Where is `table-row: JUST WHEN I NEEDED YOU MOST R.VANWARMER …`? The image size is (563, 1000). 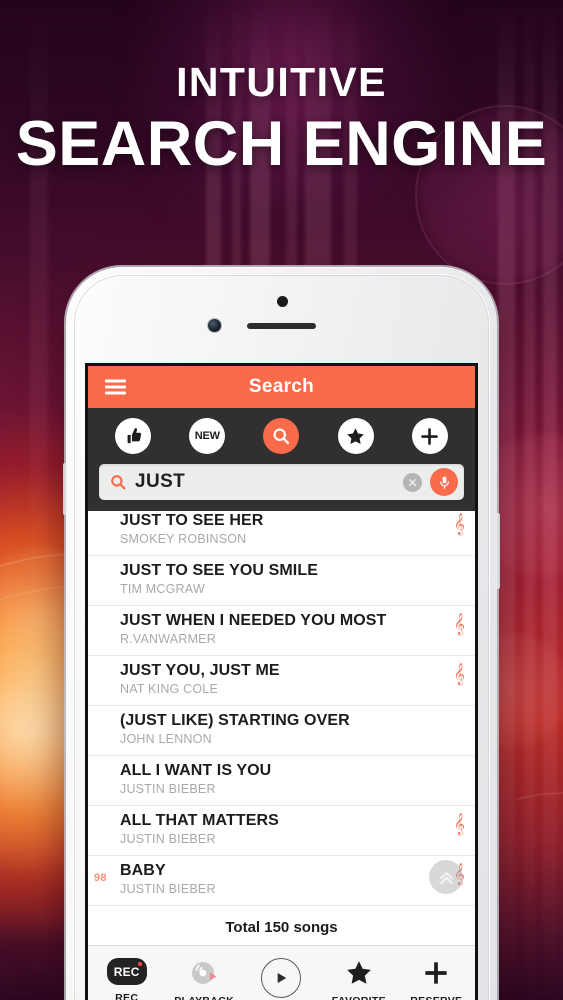 table-row: JUST WHEN I NEEDED YOU MOST R.VANWARMER … is located at coordinates (281, 631).